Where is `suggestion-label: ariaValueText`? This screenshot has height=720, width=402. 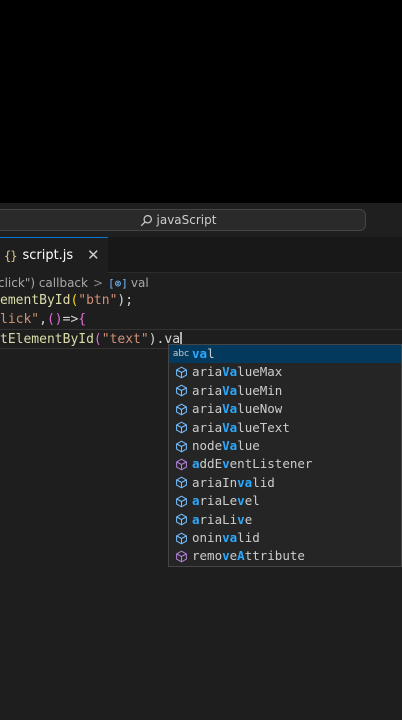
suggestion-label: ariaValueText is located at coordinates (241, 428).